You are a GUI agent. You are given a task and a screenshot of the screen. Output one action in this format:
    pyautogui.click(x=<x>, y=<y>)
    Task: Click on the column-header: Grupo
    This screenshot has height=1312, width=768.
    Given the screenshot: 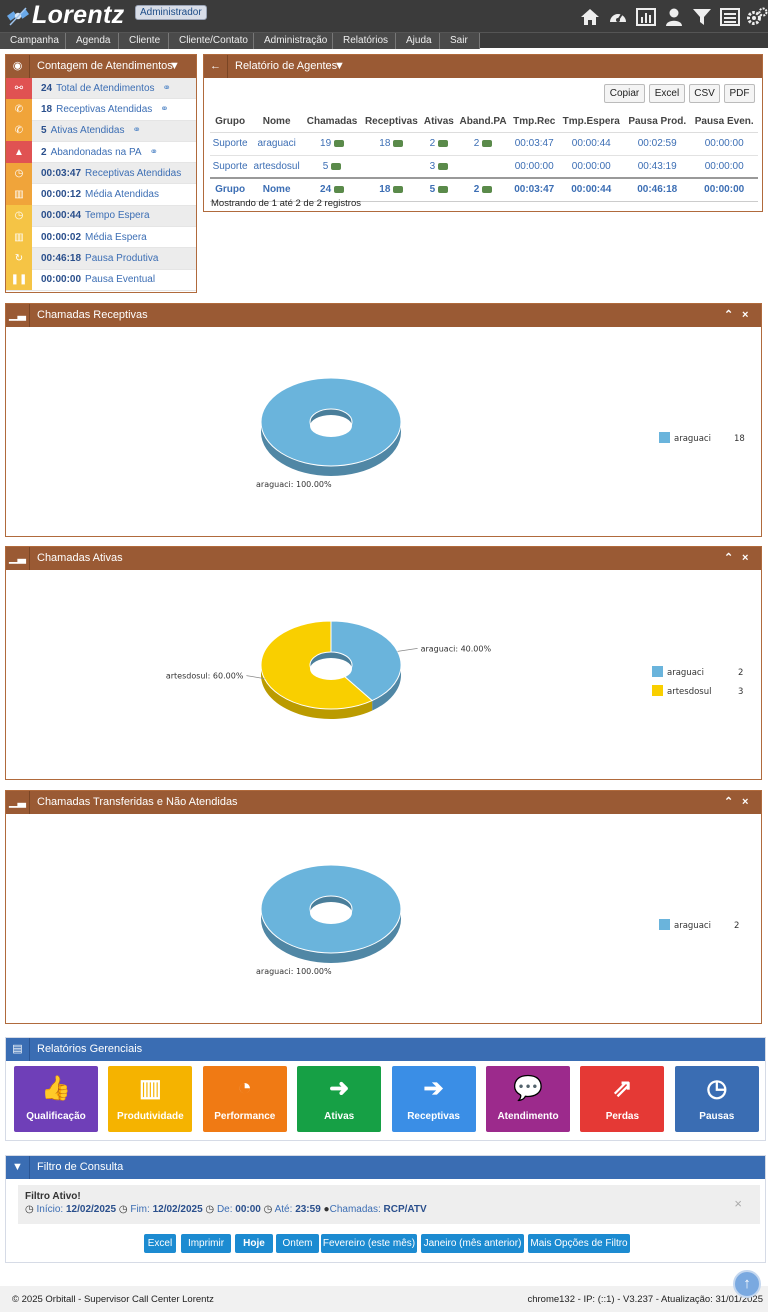 What is the action you would take?
    pyautogui.click(x=230, y=122)
    